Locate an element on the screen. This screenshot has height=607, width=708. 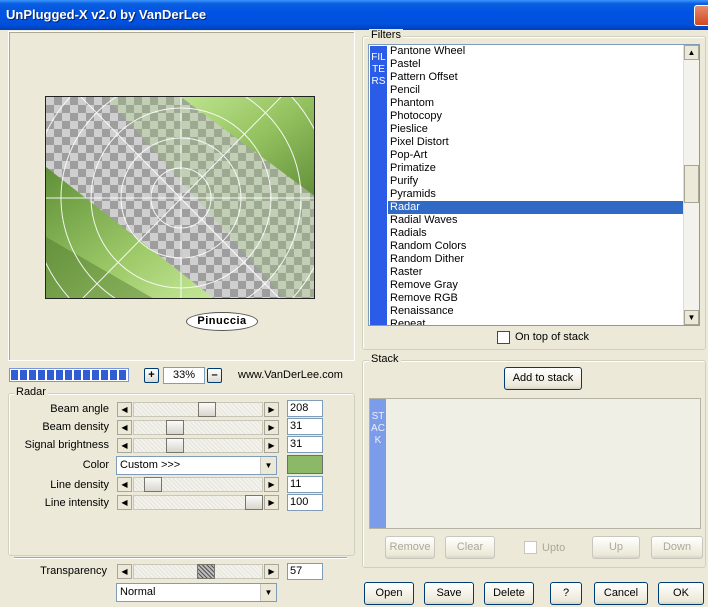
line-density-right-arrow: ▶ is located at coordinates (271, 484).